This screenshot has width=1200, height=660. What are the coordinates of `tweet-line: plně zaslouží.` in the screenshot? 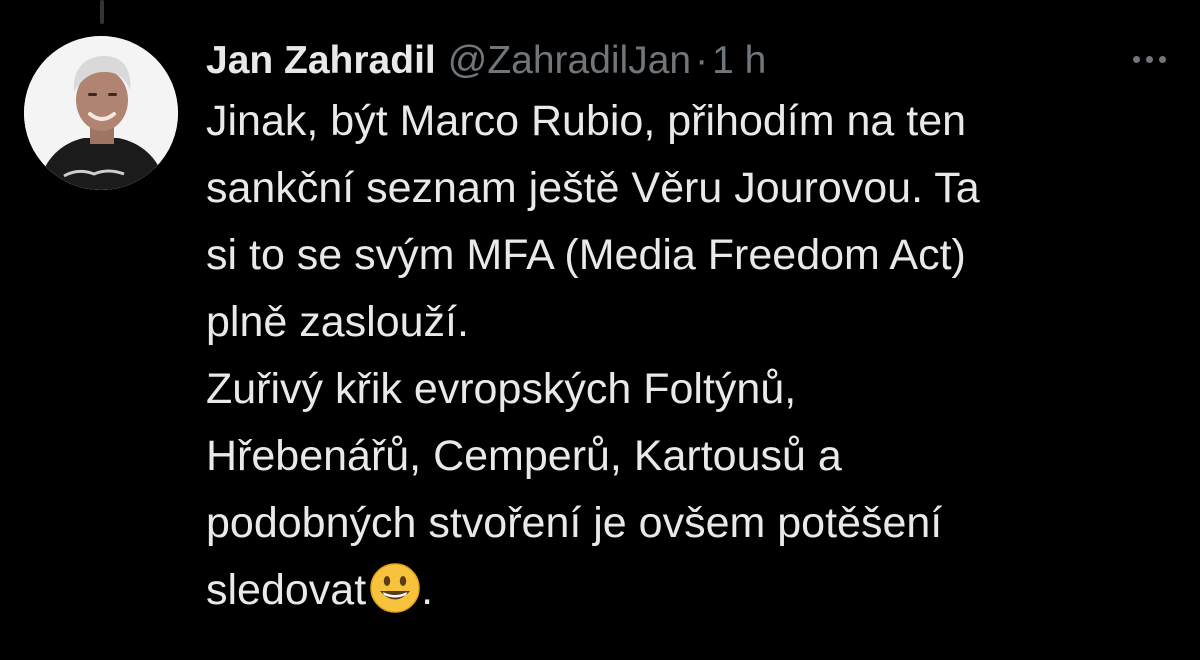 It's located at (337, 322).